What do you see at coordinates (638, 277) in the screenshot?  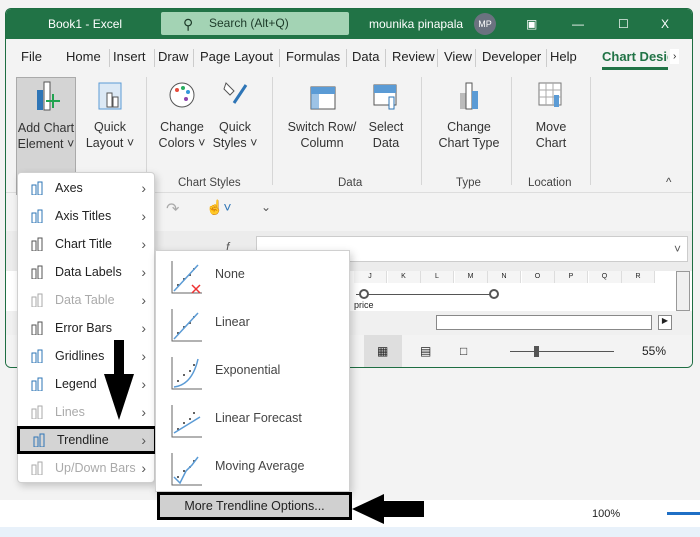 I see `column-header-r: R` at bounding box center [638, 277].